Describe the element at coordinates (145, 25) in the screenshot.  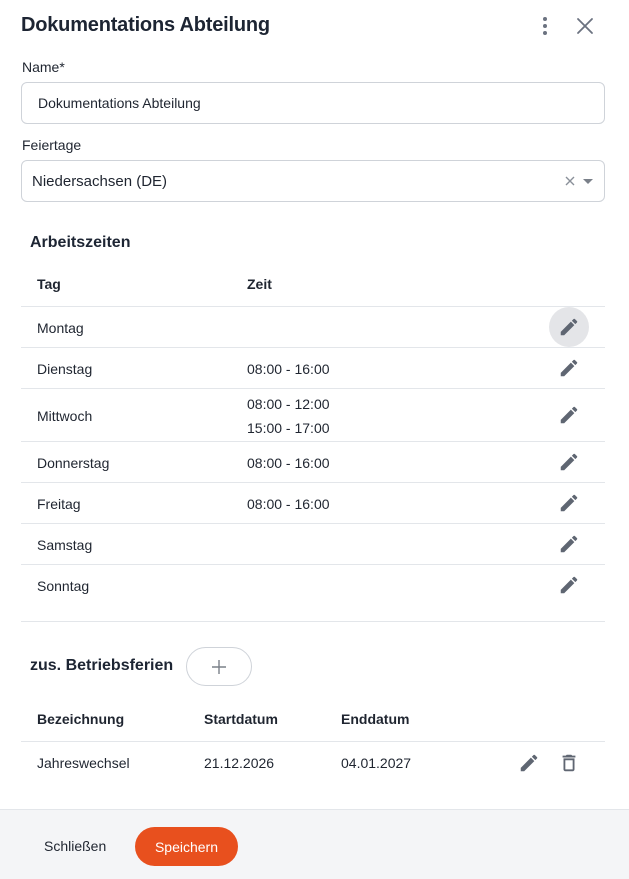
I see `dialog-title: Dokumentations Abteilung` at that location.